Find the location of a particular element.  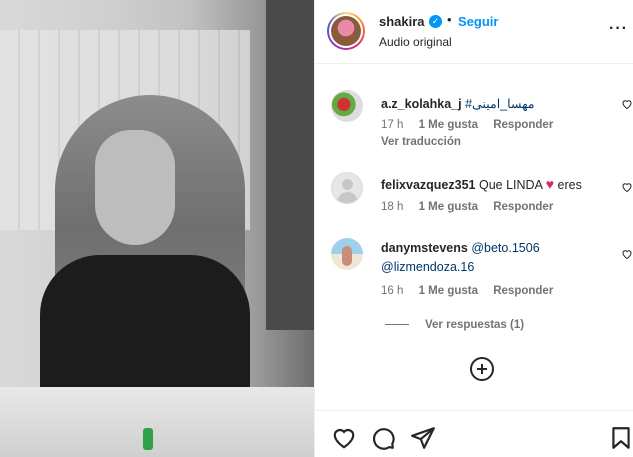

author-avatar is located at coordinates (346, 31).